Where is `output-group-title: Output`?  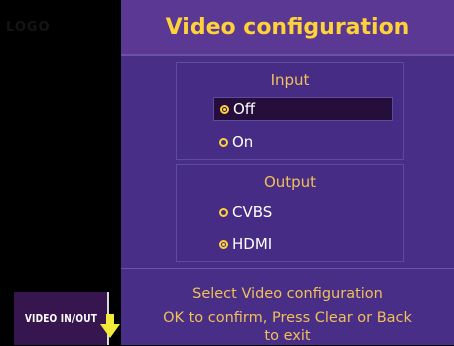
output-group-title: Output is located at coordinates (290, 182).